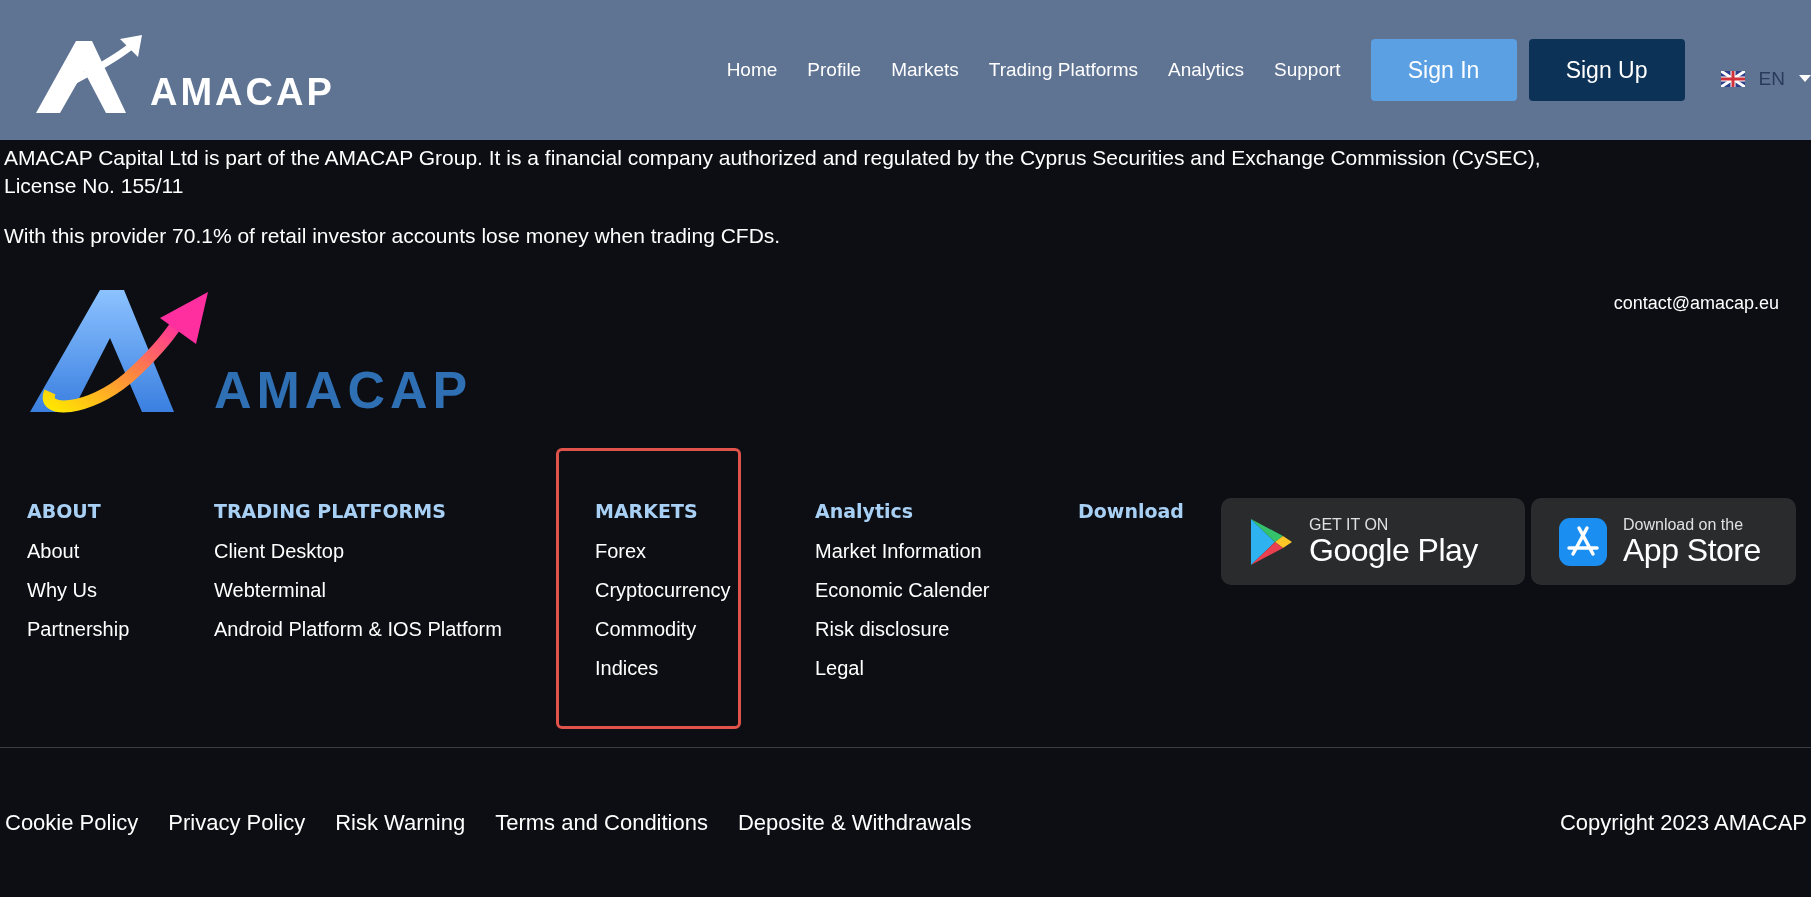  I want to click on logo-mark-icon, so click(89, 75).